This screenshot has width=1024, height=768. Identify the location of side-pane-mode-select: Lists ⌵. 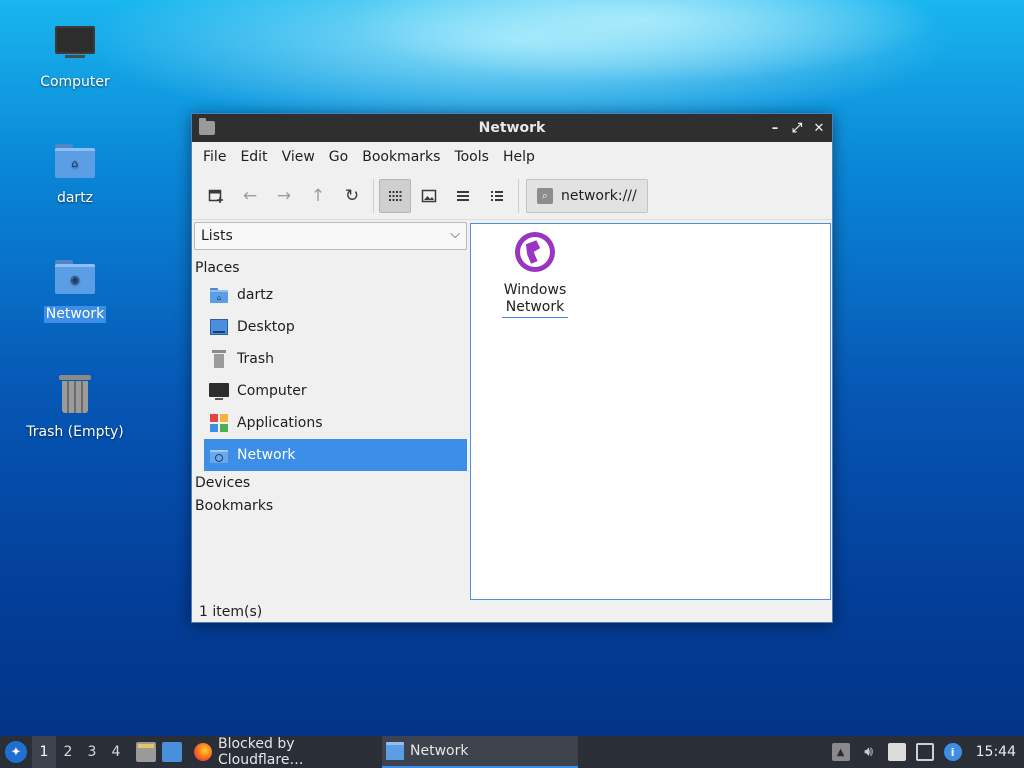
(330, 236).